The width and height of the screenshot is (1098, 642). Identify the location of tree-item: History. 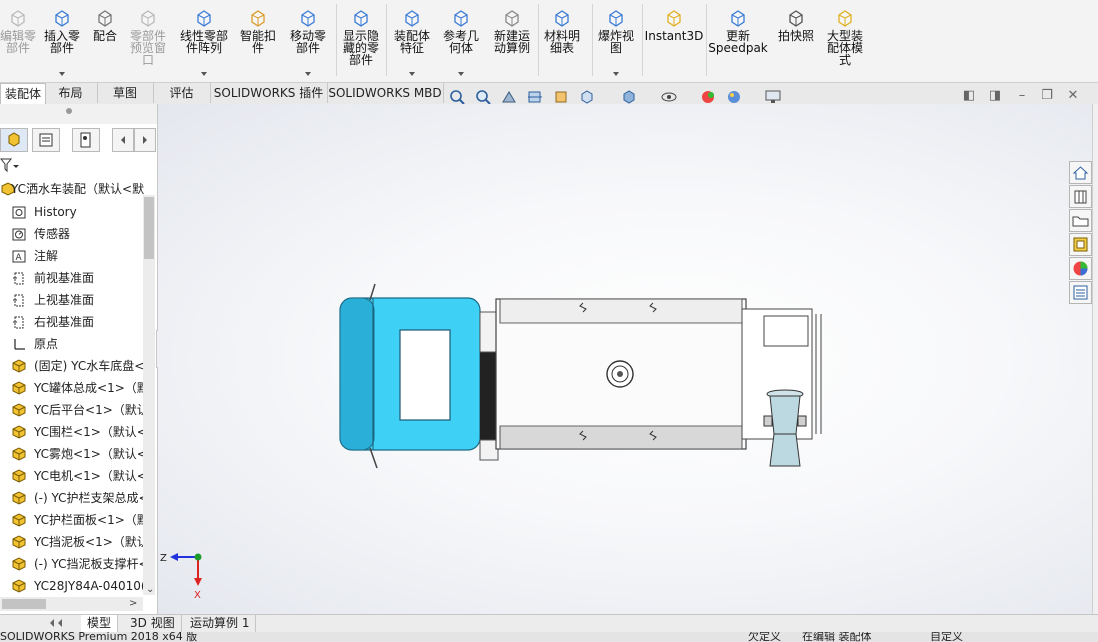
(75, 212).